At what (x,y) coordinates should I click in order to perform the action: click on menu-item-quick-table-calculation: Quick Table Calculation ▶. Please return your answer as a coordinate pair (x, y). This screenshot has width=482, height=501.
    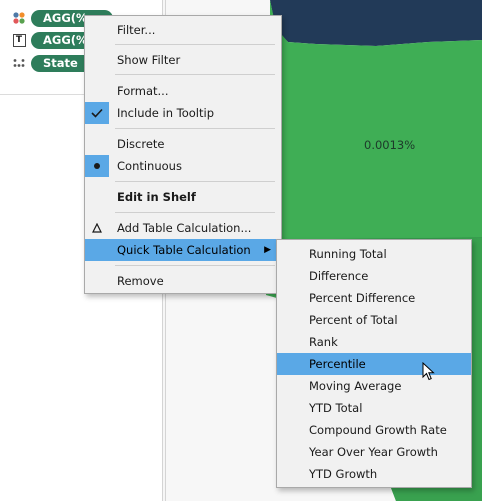
    Looking at the image, I should click on (183, 250).